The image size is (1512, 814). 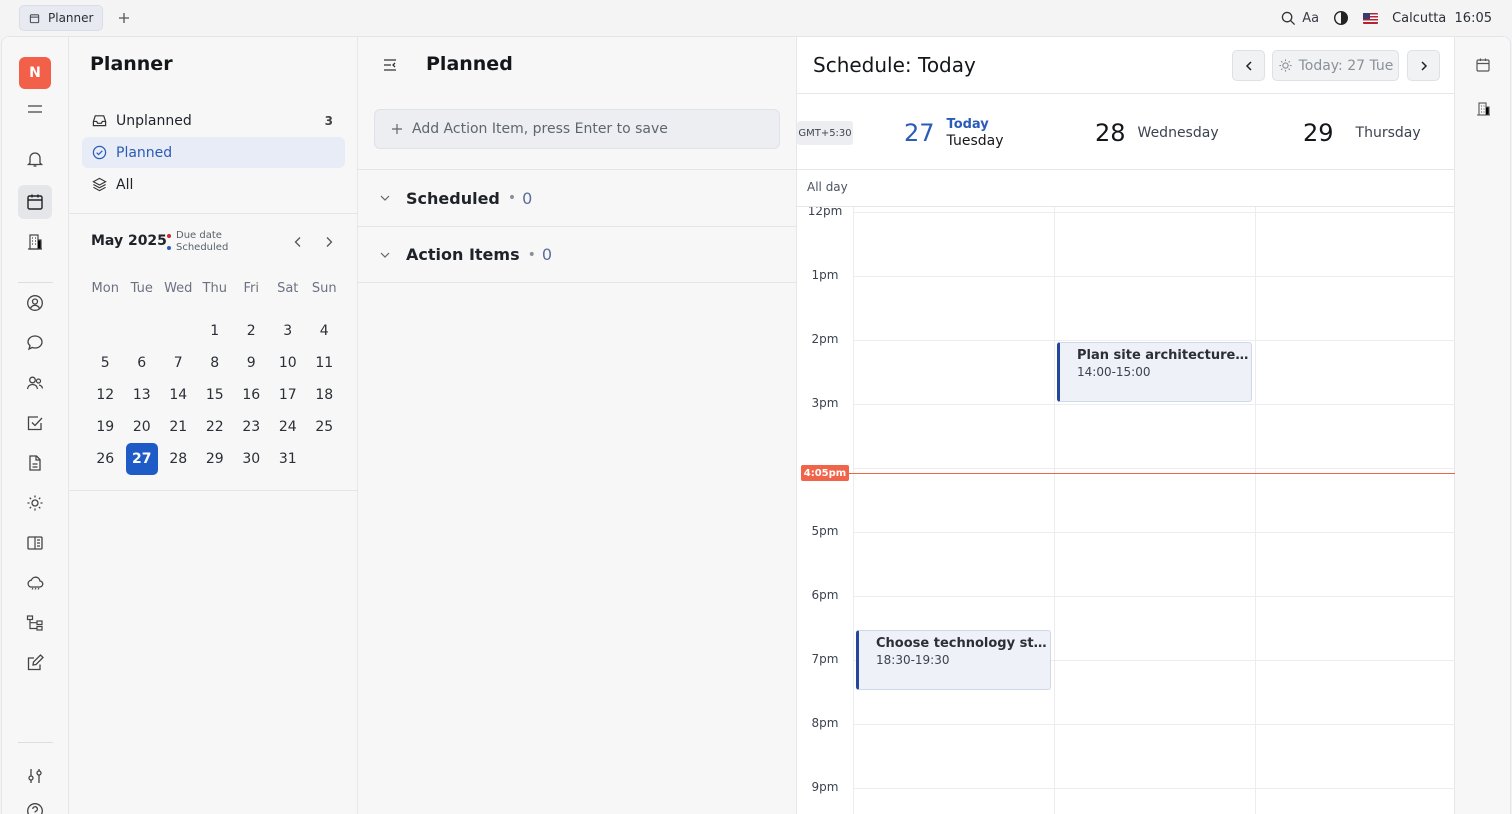 I want to click on checkbox-icon, so click(x=35, y=423).